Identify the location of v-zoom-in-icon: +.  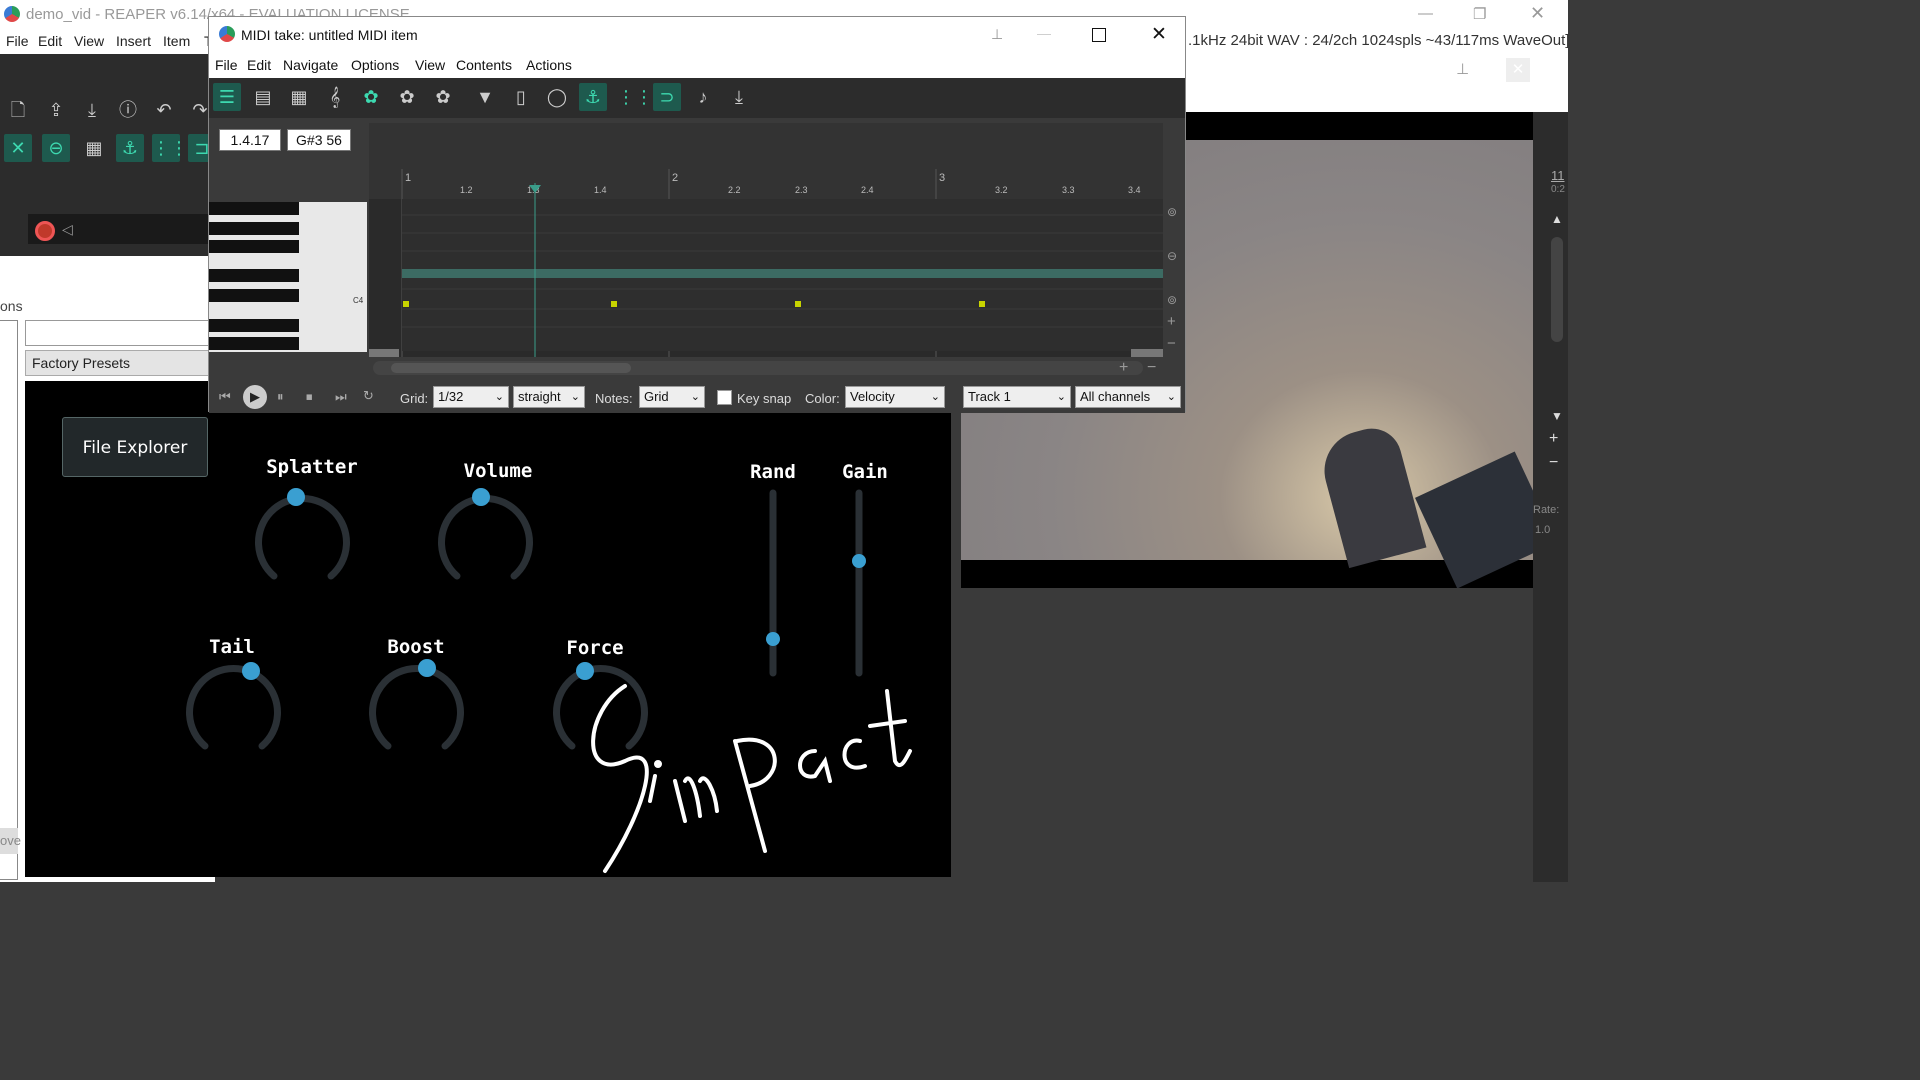
(1171, 321).